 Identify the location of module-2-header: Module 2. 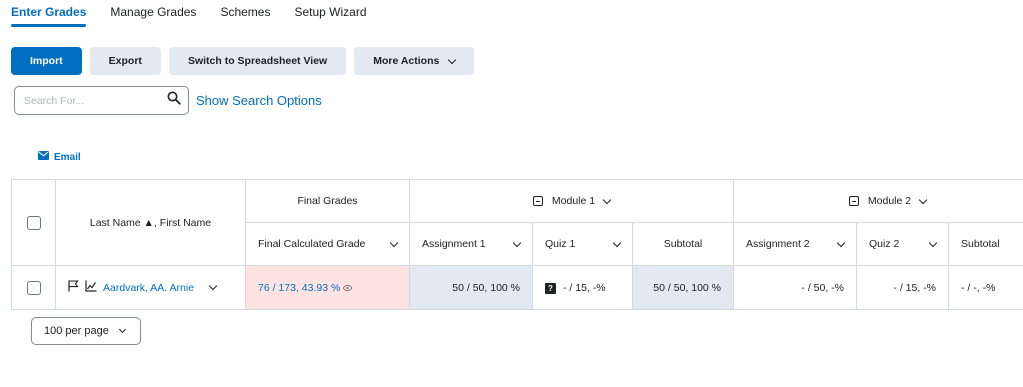
(878, 201).